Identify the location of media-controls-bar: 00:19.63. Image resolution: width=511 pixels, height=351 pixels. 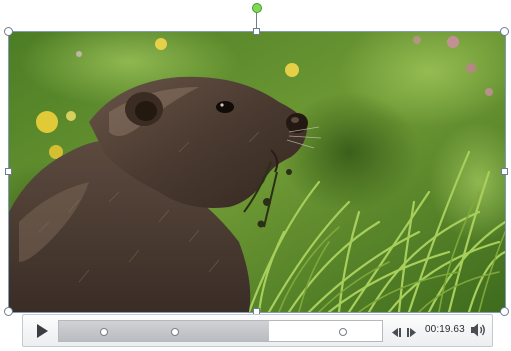
(257, 330).